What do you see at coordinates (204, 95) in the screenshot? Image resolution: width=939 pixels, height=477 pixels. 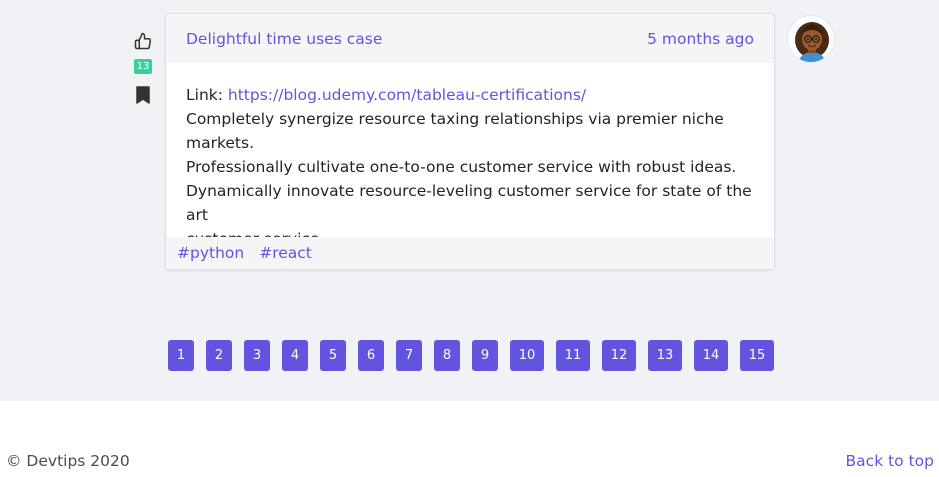 I see `link-label: Link:` at bounding box center [204, 95].